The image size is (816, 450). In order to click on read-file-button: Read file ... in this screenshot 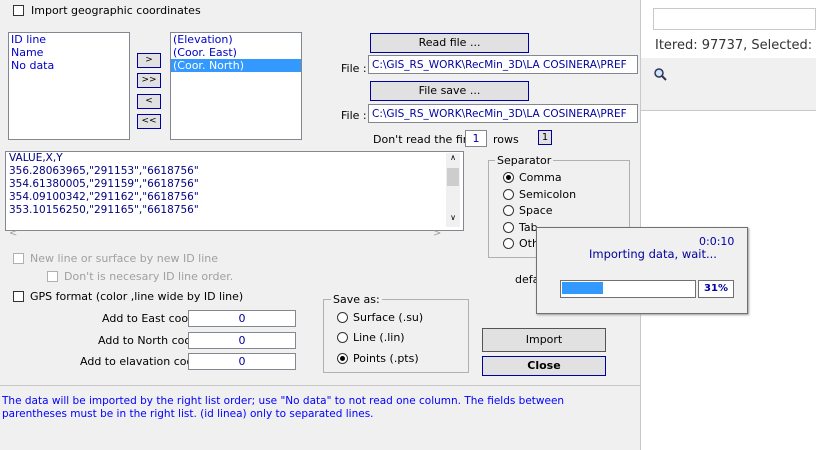, I will do `click(449, 43)`.